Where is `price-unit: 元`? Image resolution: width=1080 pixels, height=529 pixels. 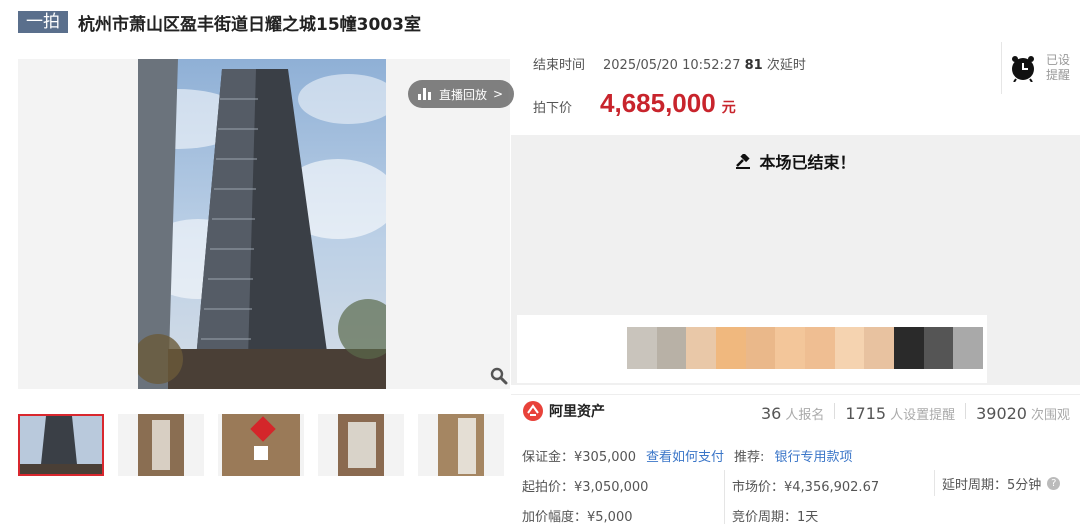 price-unit: 元 is located at coordinates (728, 108).